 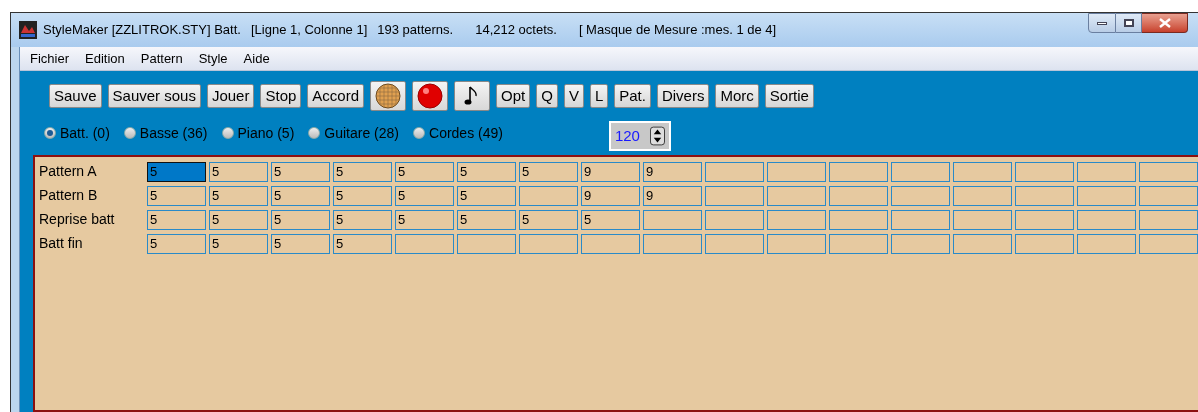 I want to click on instrument-radio: Cordes (49), so click(x=458, y=133).